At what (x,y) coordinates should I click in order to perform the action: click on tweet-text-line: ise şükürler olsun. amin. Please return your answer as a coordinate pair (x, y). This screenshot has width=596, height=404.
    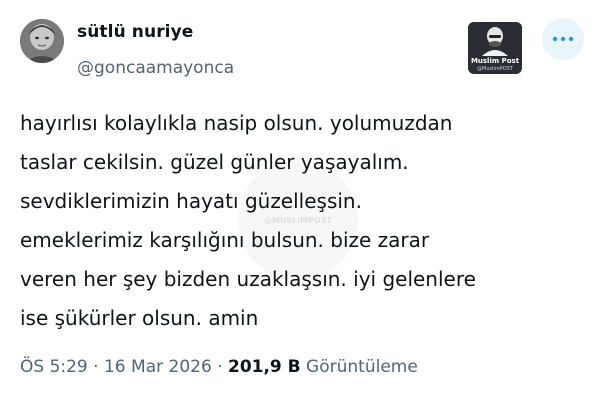
    Looking at the image, I should click on (139, 318).